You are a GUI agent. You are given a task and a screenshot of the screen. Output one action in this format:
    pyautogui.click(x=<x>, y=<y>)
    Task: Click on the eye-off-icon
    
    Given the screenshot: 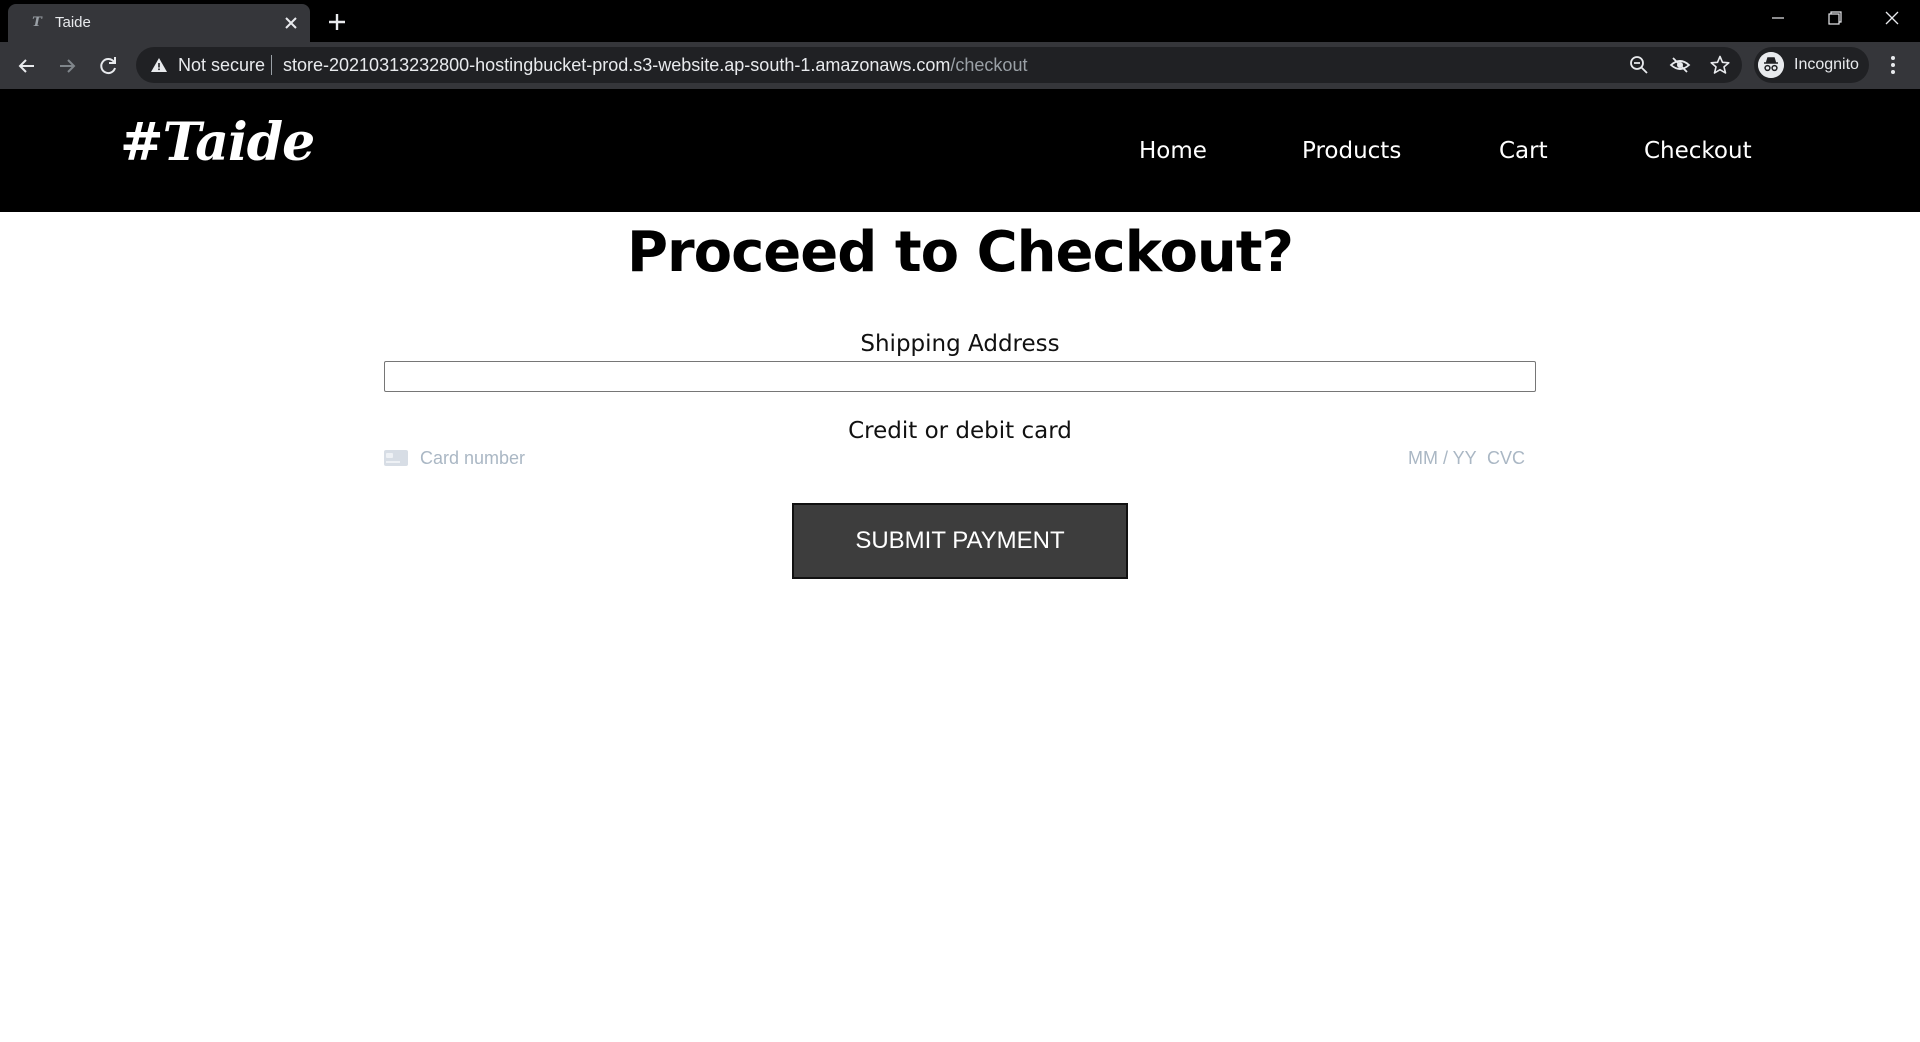 What is the action you would take?
    pyautogui.click(x=1680, y=65)
    